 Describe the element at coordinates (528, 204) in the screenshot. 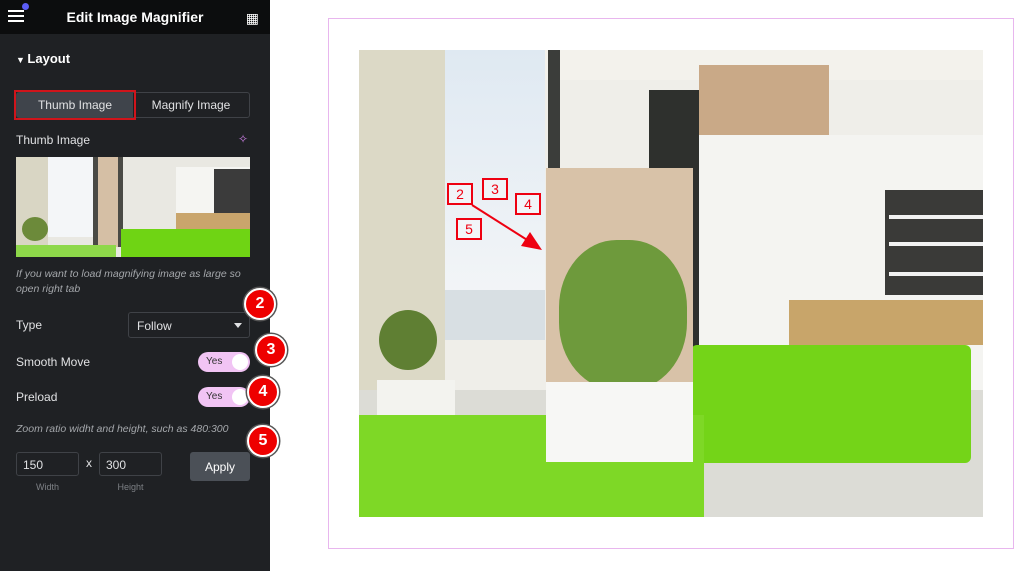

I see `annotation-box-4: 4` at that location.